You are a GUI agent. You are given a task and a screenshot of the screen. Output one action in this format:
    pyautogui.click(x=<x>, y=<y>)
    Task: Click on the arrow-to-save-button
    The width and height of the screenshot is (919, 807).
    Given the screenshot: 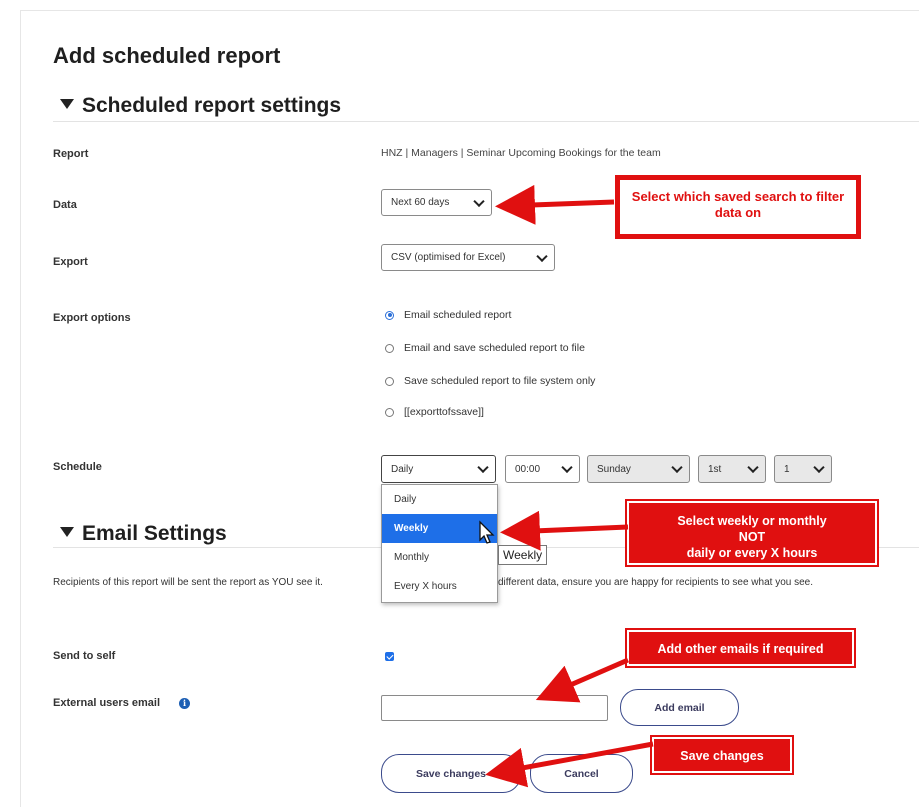 What is the action you would take?
    pyautogui.click(x=569, y=764)
    